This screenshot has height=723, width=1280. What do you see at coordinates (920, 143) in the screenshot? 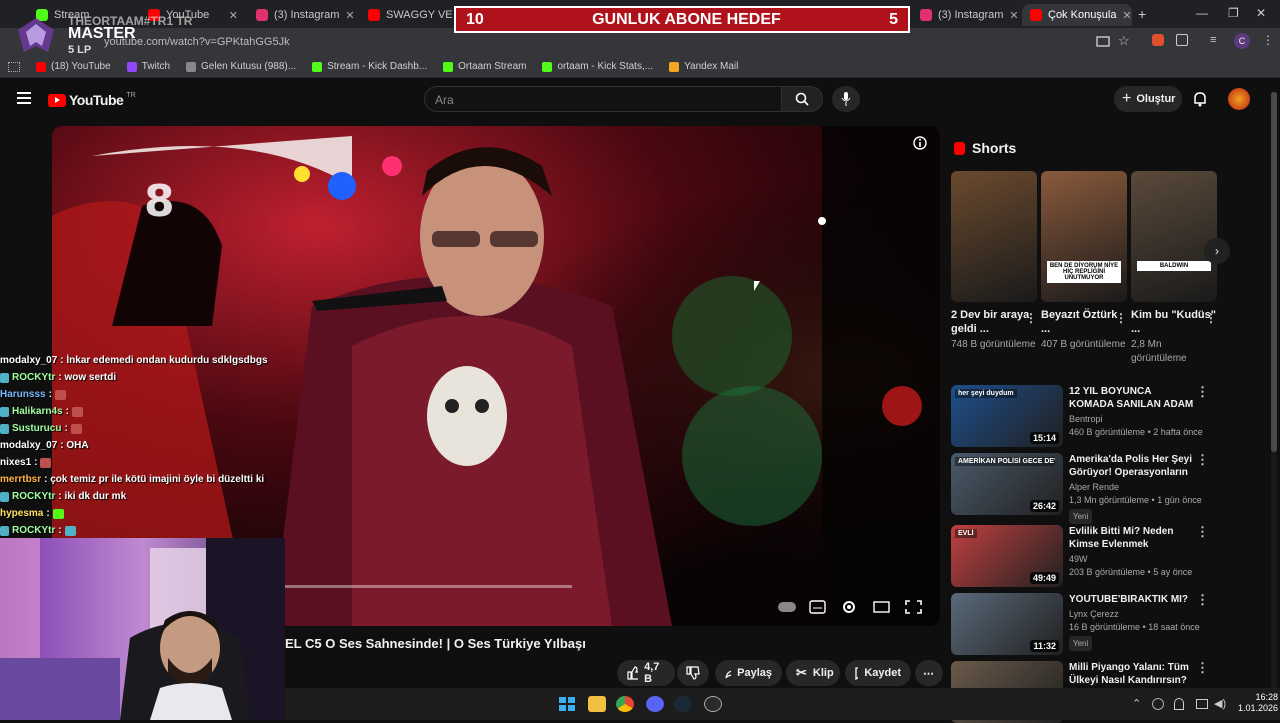
I see `info-icon` at bounding box center [920, 143].